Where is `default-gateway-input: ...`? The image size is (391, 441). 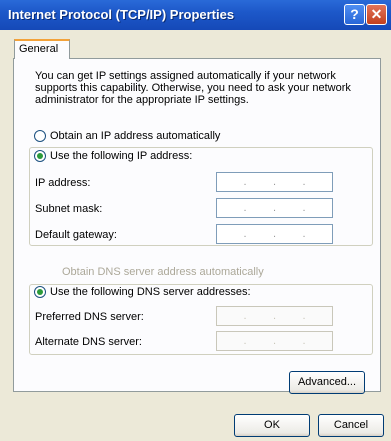
default-gateway-input: ... is located at coordinates (274, 234).